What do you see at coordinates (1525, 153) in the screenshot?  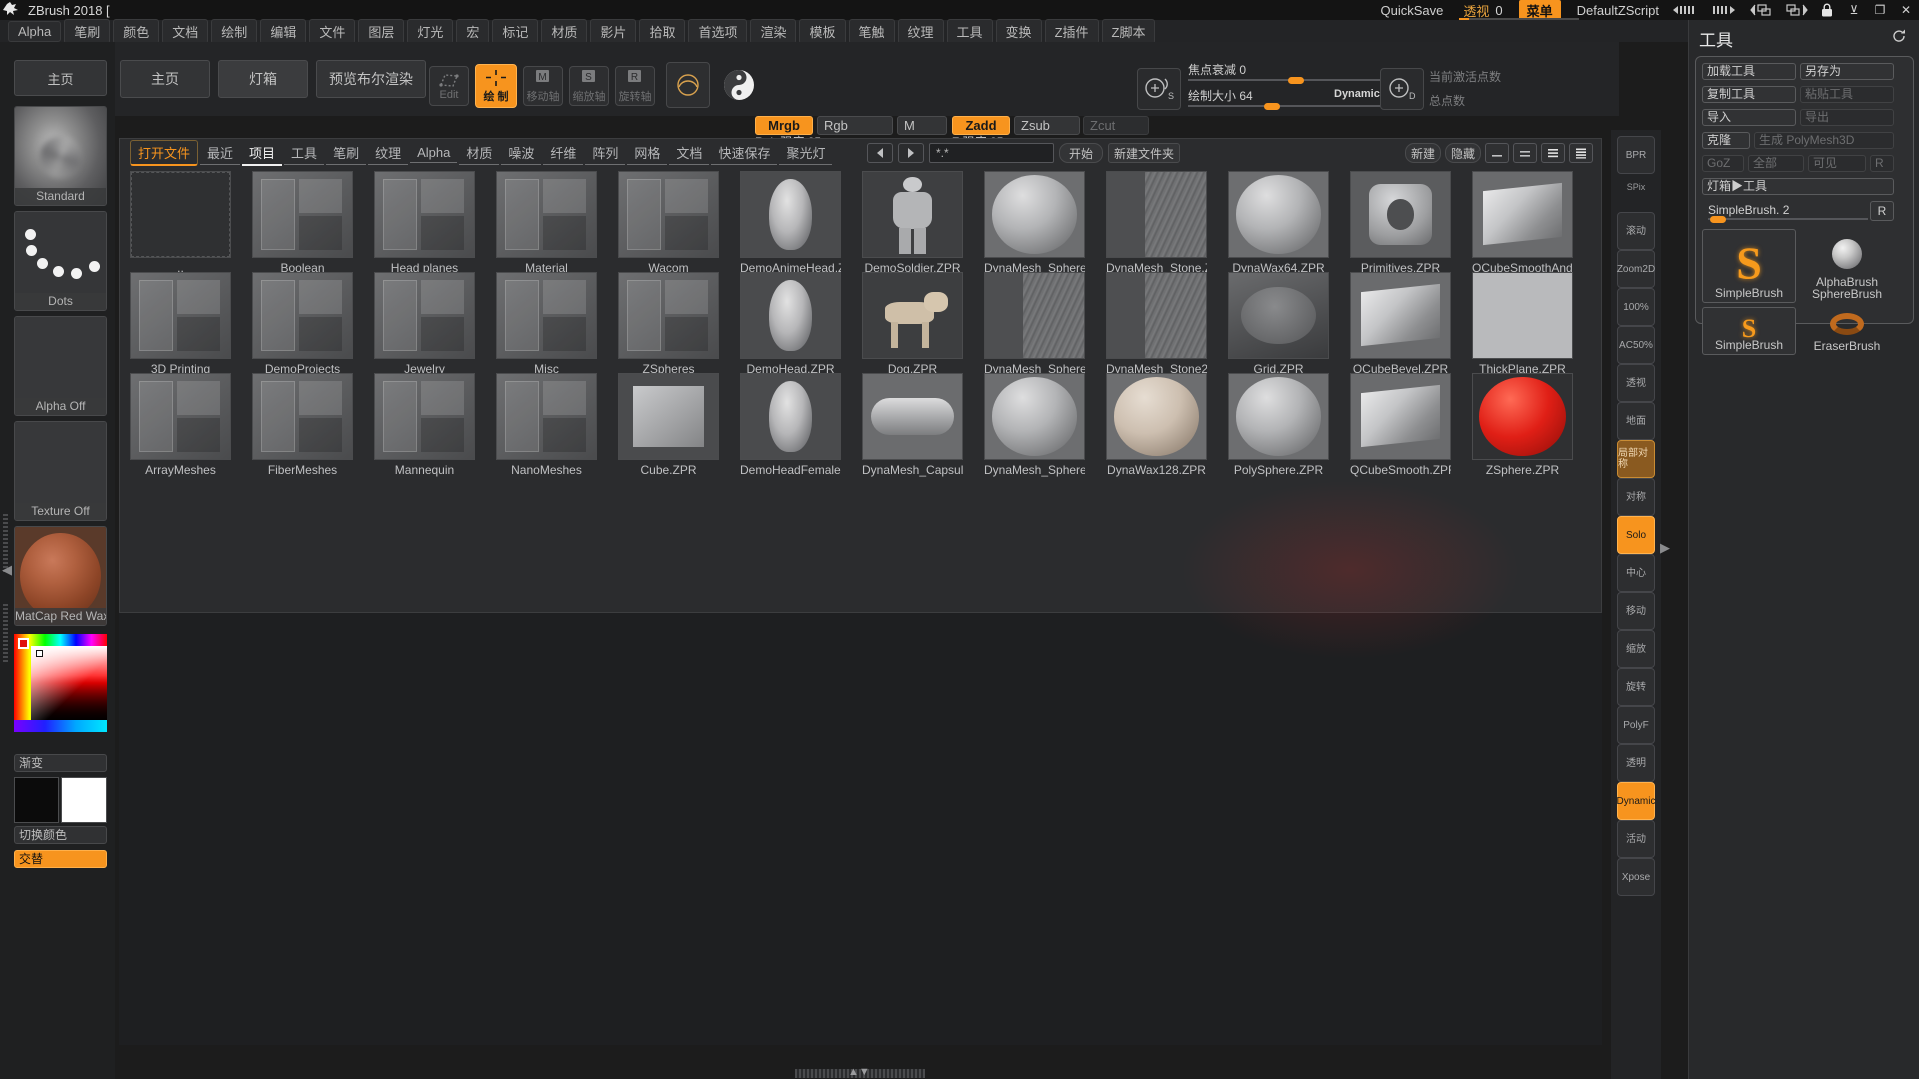 I see `view-medium-icon` at bounding box center [1525, 153].